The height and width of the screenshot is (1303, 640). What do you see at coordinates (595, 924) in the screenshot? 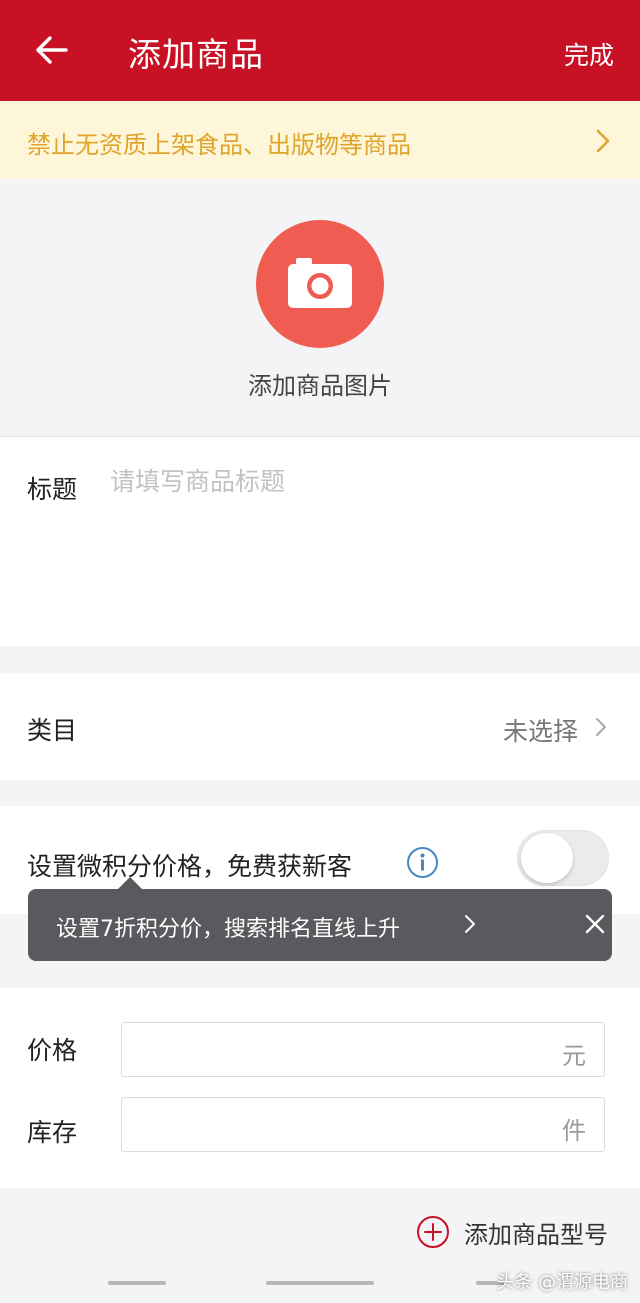
I see `close-icon` at bounding box center [595, 924].